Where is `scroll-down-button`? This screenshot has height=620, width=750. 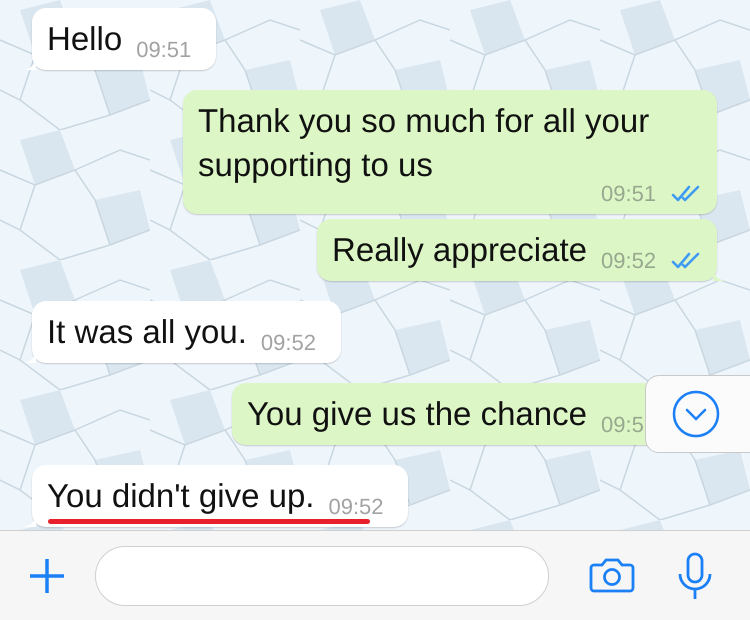 scroll-down-button is located at coordinates (697, 414).